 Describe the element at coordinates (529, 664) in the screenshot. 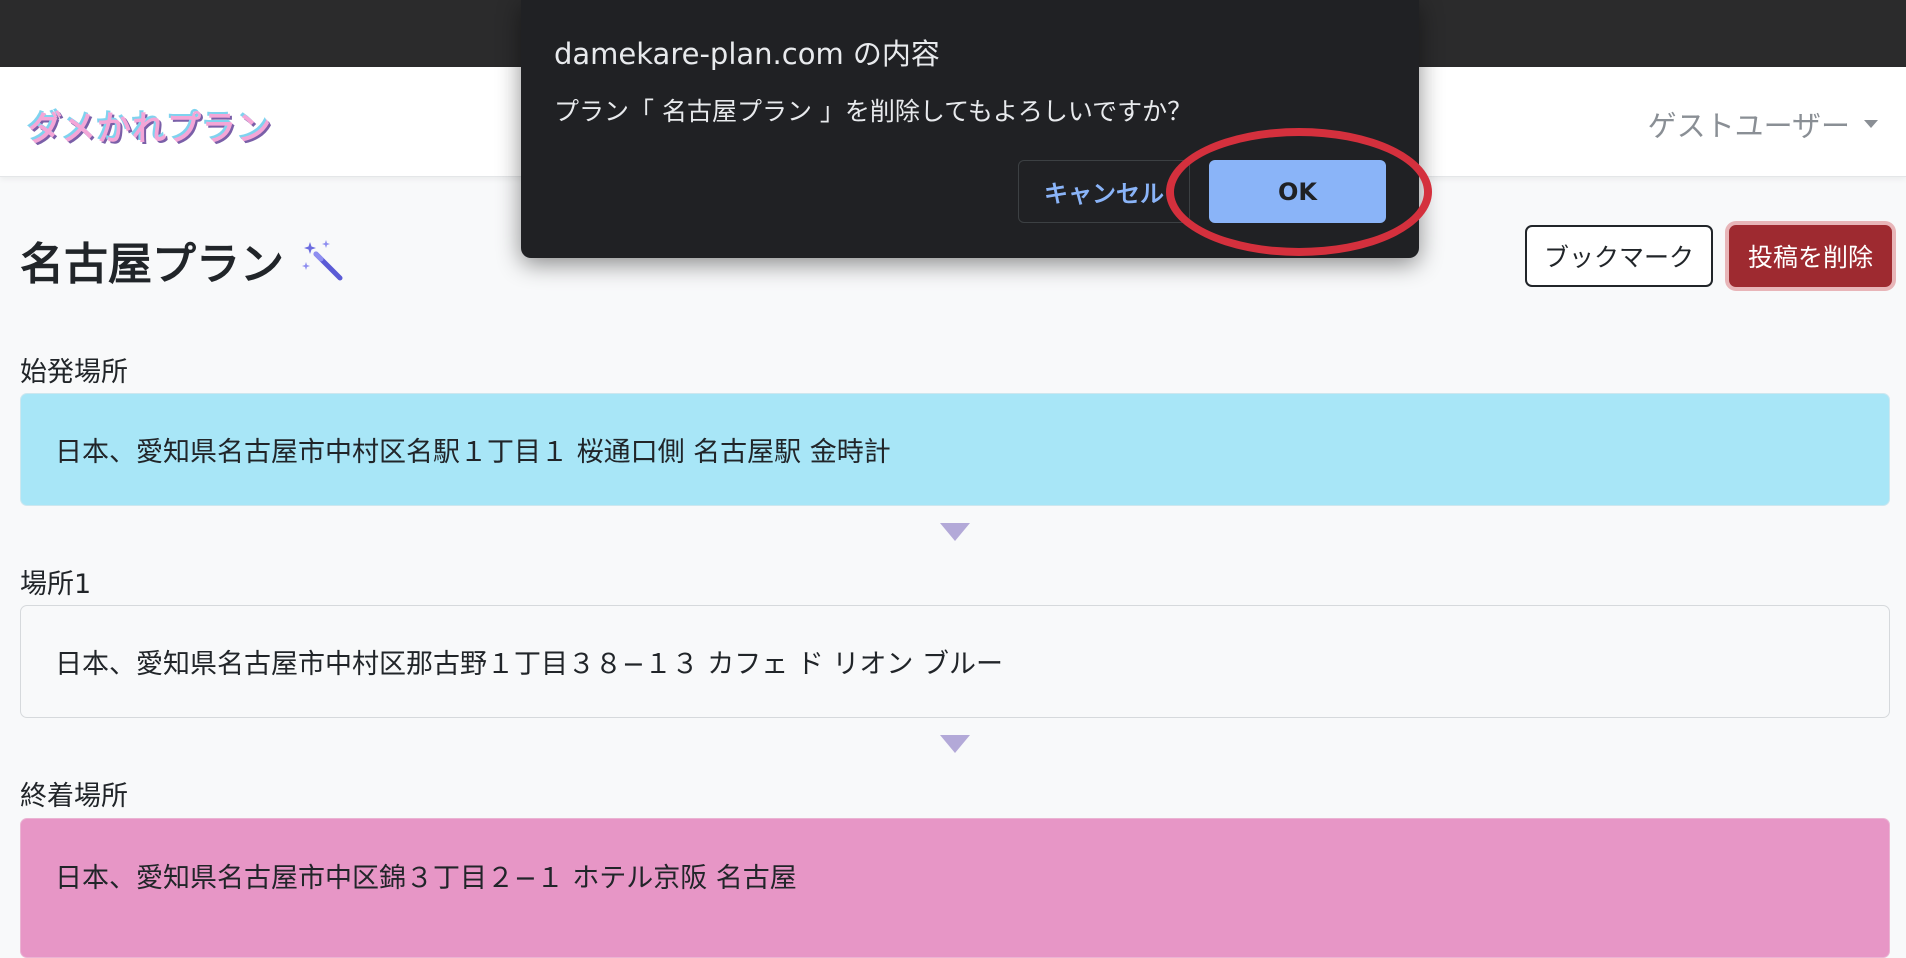

I see `stop1-location-address: 日本、愛知県名古屋市中村区那古野１丁目３８−１３ カフェ ド リオン ブルー` at that location.